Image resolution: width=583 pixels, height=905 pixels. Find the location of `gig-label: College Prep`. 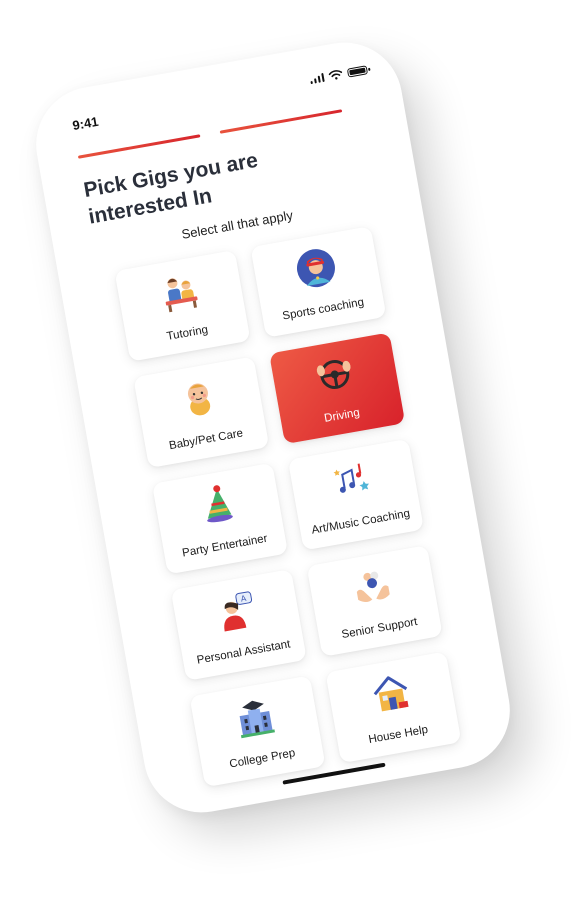

gig-label: College Prep is located at coordinates (262, 759).